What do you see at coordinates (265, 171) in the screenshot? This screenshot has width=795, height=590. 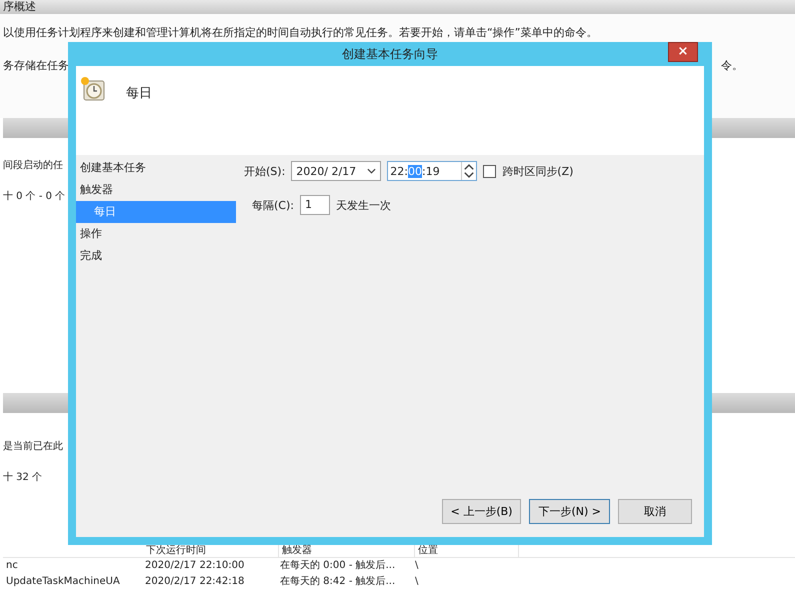 I see `start-label: 开始(S):` at bounding box center [265, 171].